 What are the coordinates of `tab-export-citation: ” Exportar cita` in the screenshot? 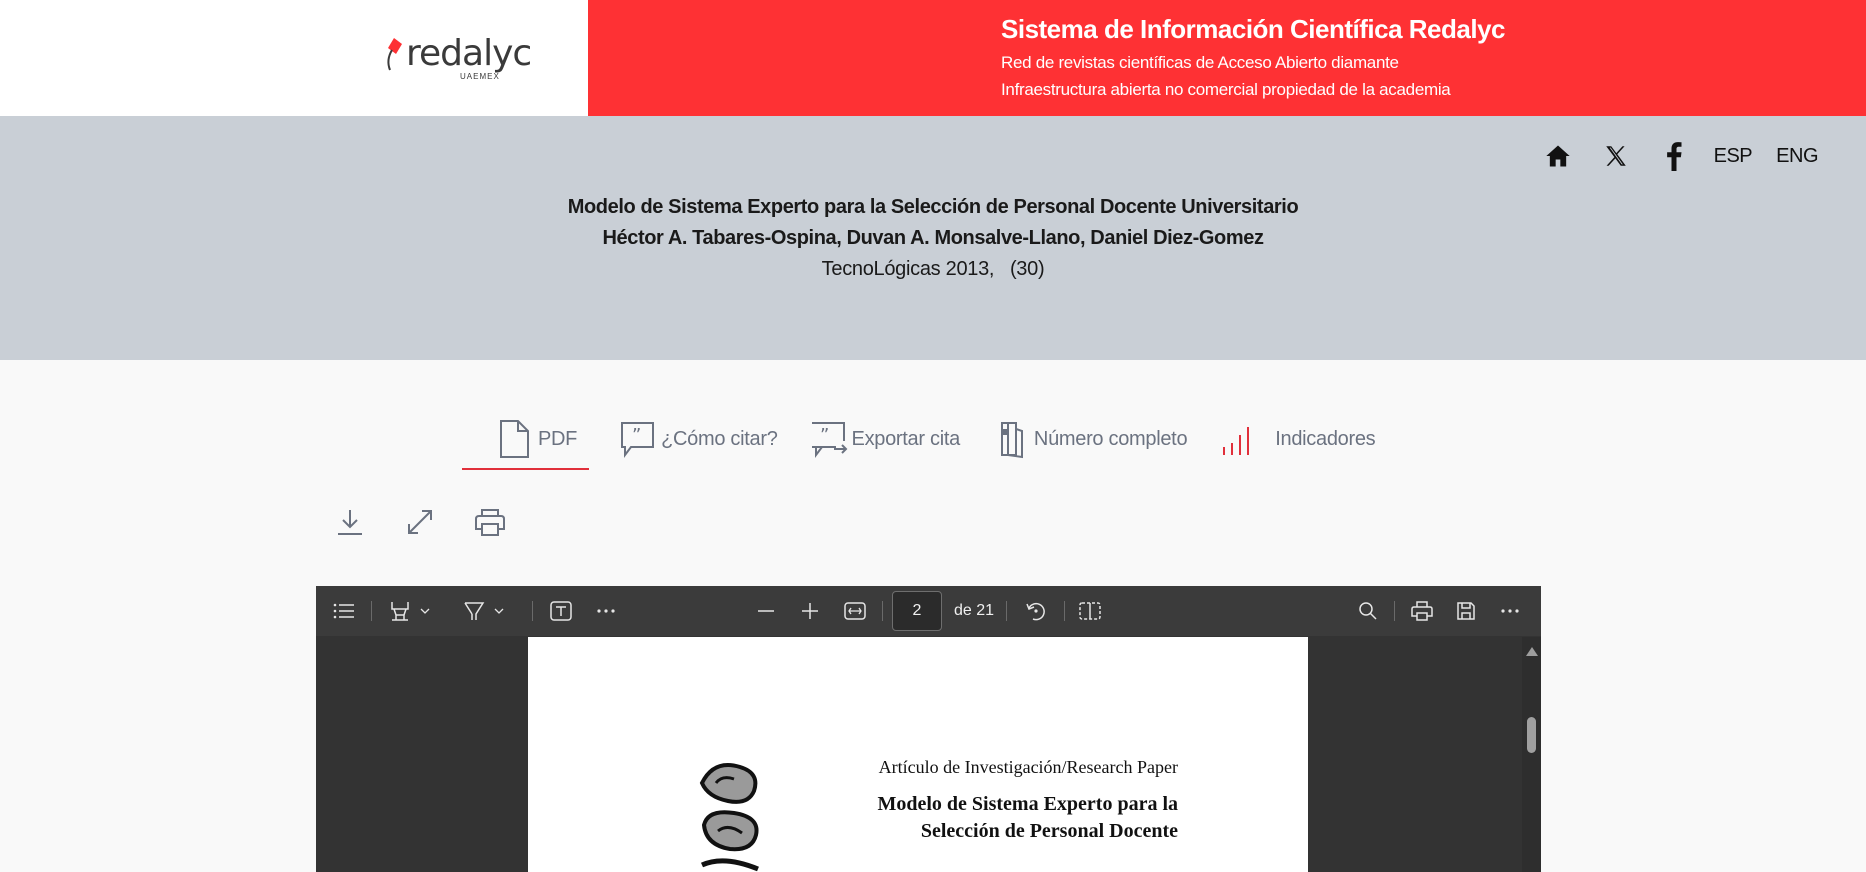 It's located at (884, 439).